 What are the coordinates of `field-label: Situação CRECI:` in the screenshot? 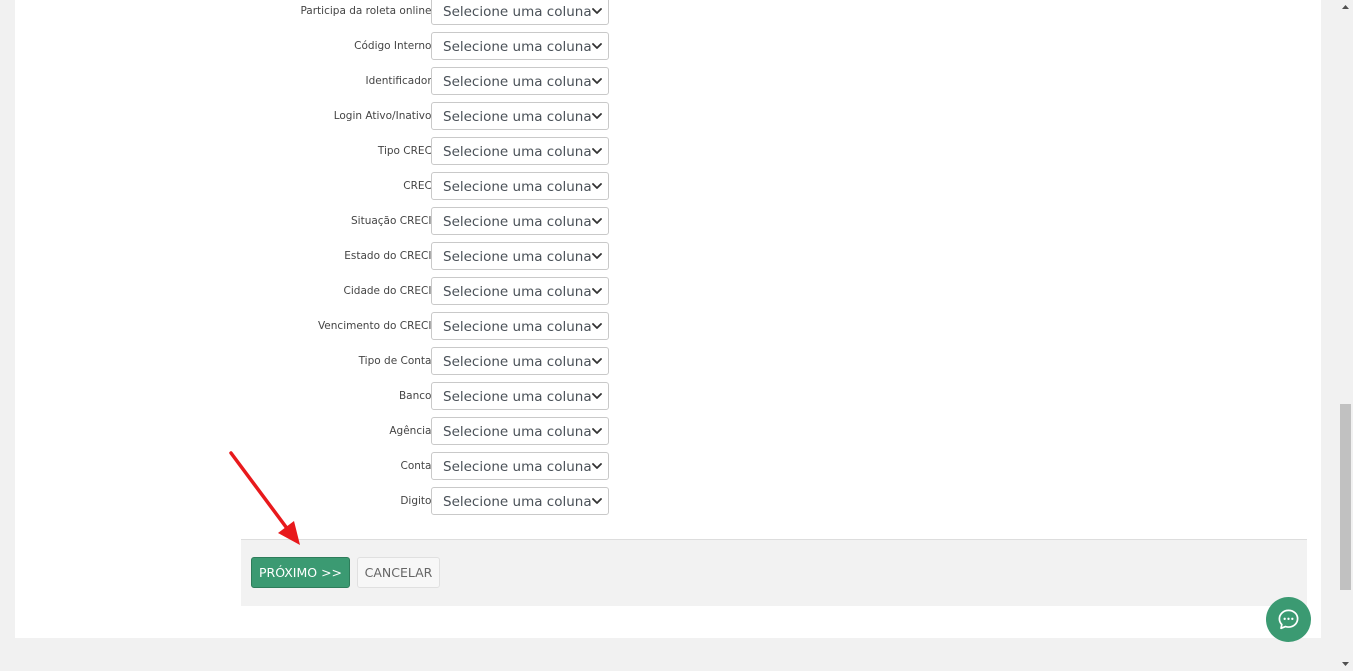 It's located at (393, 221).